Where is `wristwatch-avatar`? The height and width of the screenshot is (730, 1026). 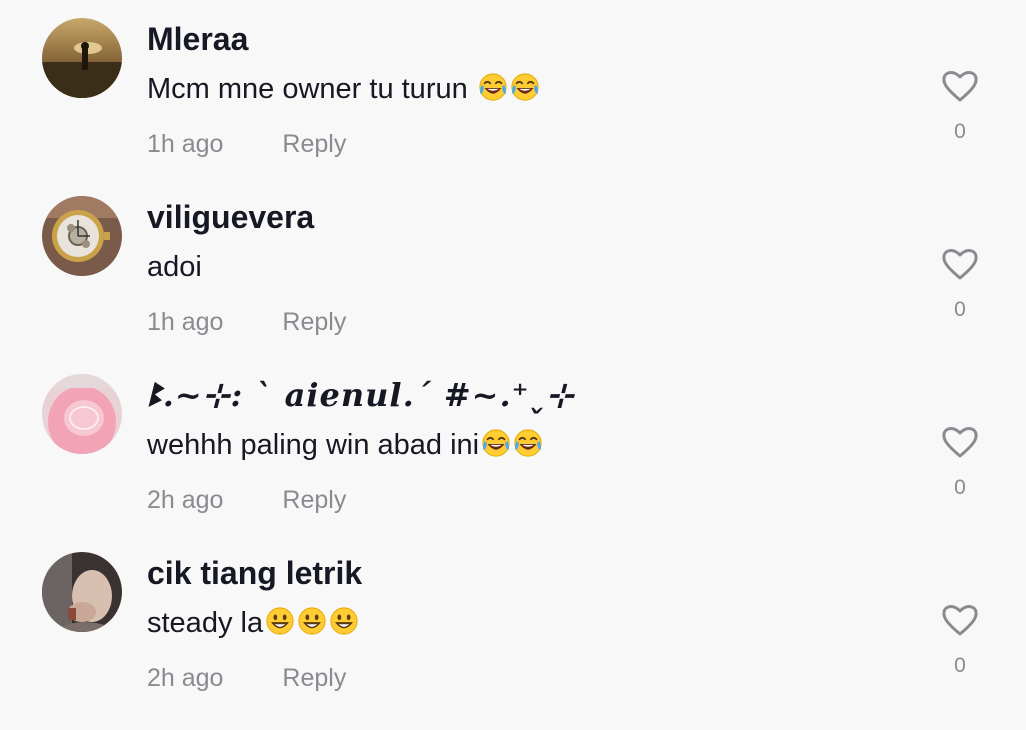
wristwatch-avatar is located at coordinates (82, 236).